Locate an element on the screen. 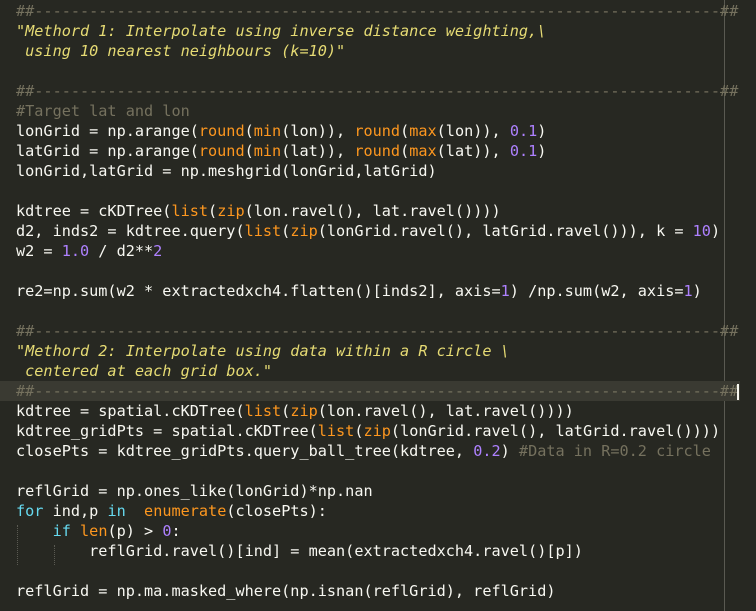  code-token: 0 is located at coordinates (167, 531).